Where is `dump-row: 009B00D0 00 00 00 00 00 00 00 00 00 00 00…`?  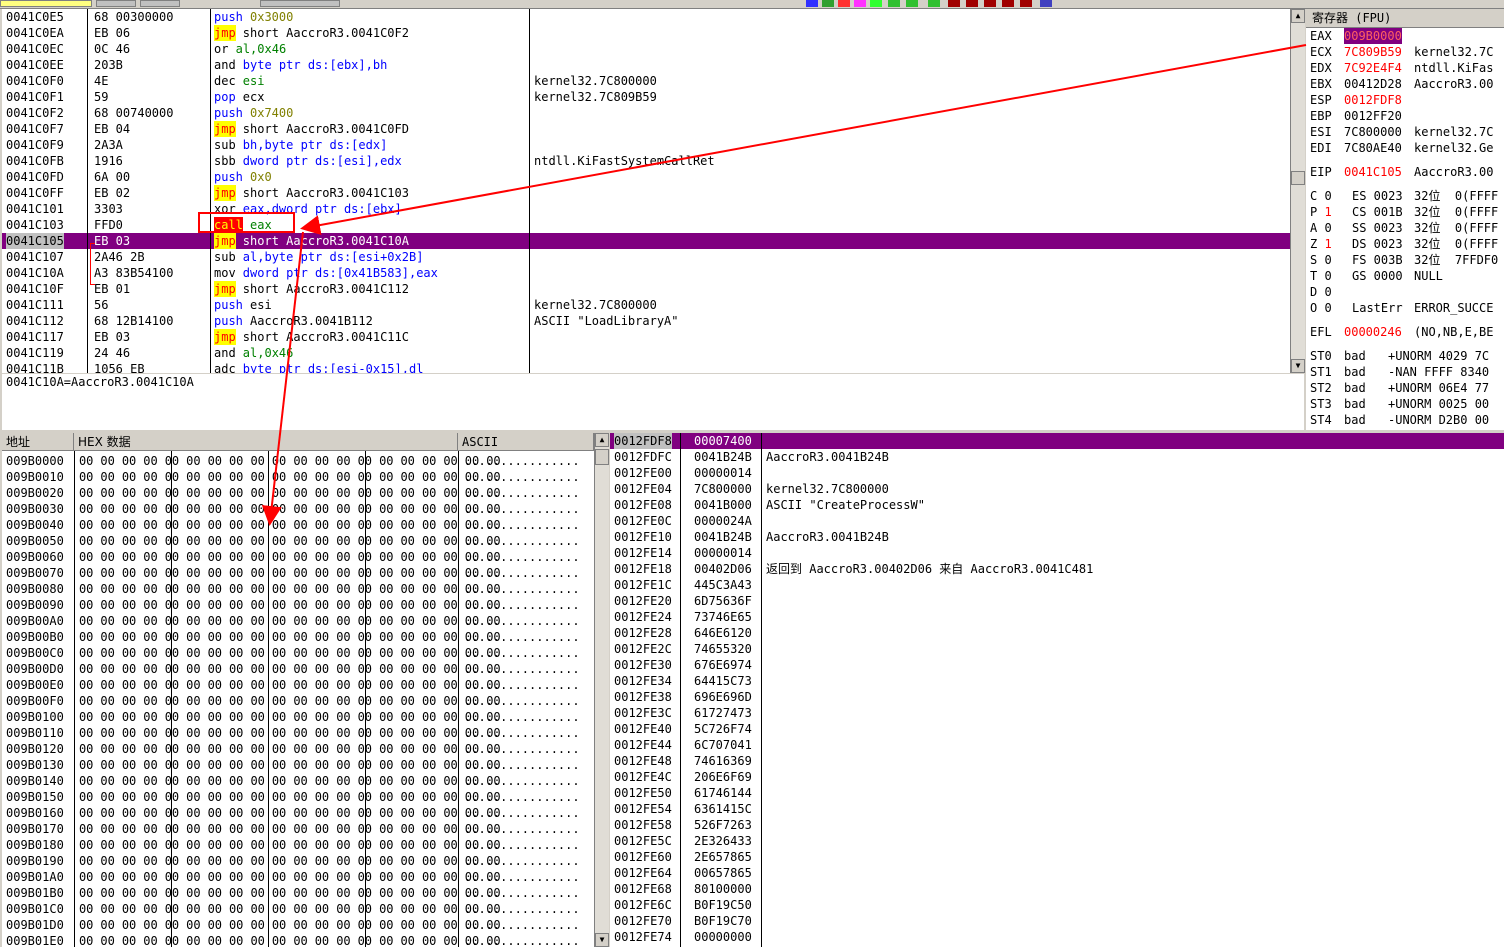
dump-row: 009B00D0 00 00 00 00 00 00 00 00 00 00 00… is located at coordinates (298, 669).